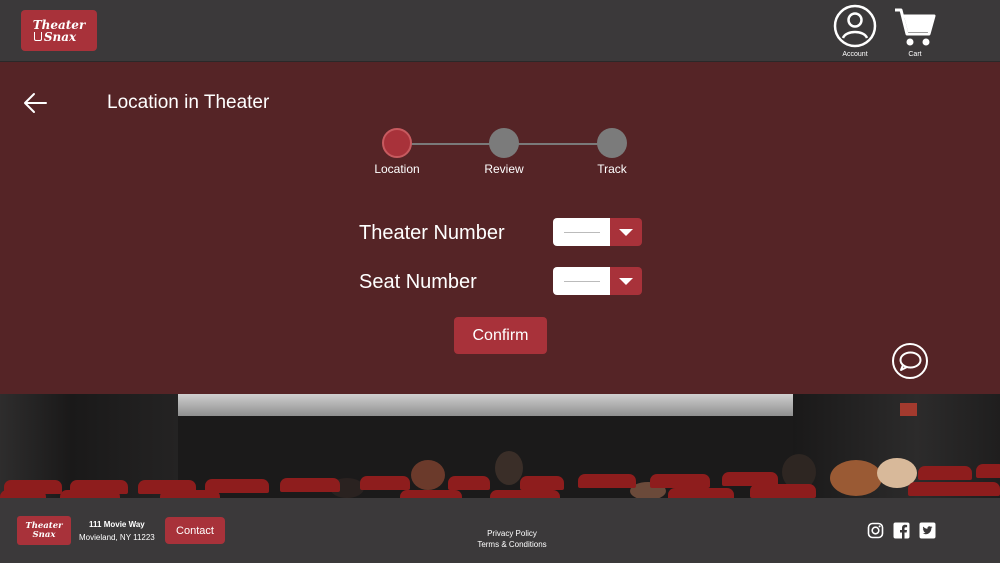 The width and height of the screenshot is (1000, 563). What do you see at coordinates (915, 27) in the screenshot?
I see `cart-icon` at bounding box center [915, 27].